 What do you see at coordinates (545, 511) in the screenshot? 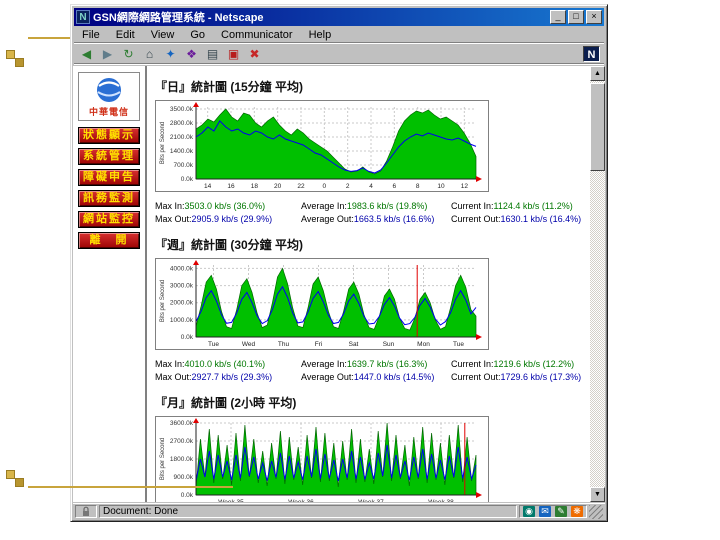
I see `mailbox-icon: ✉` at bounding box center [545, 511].